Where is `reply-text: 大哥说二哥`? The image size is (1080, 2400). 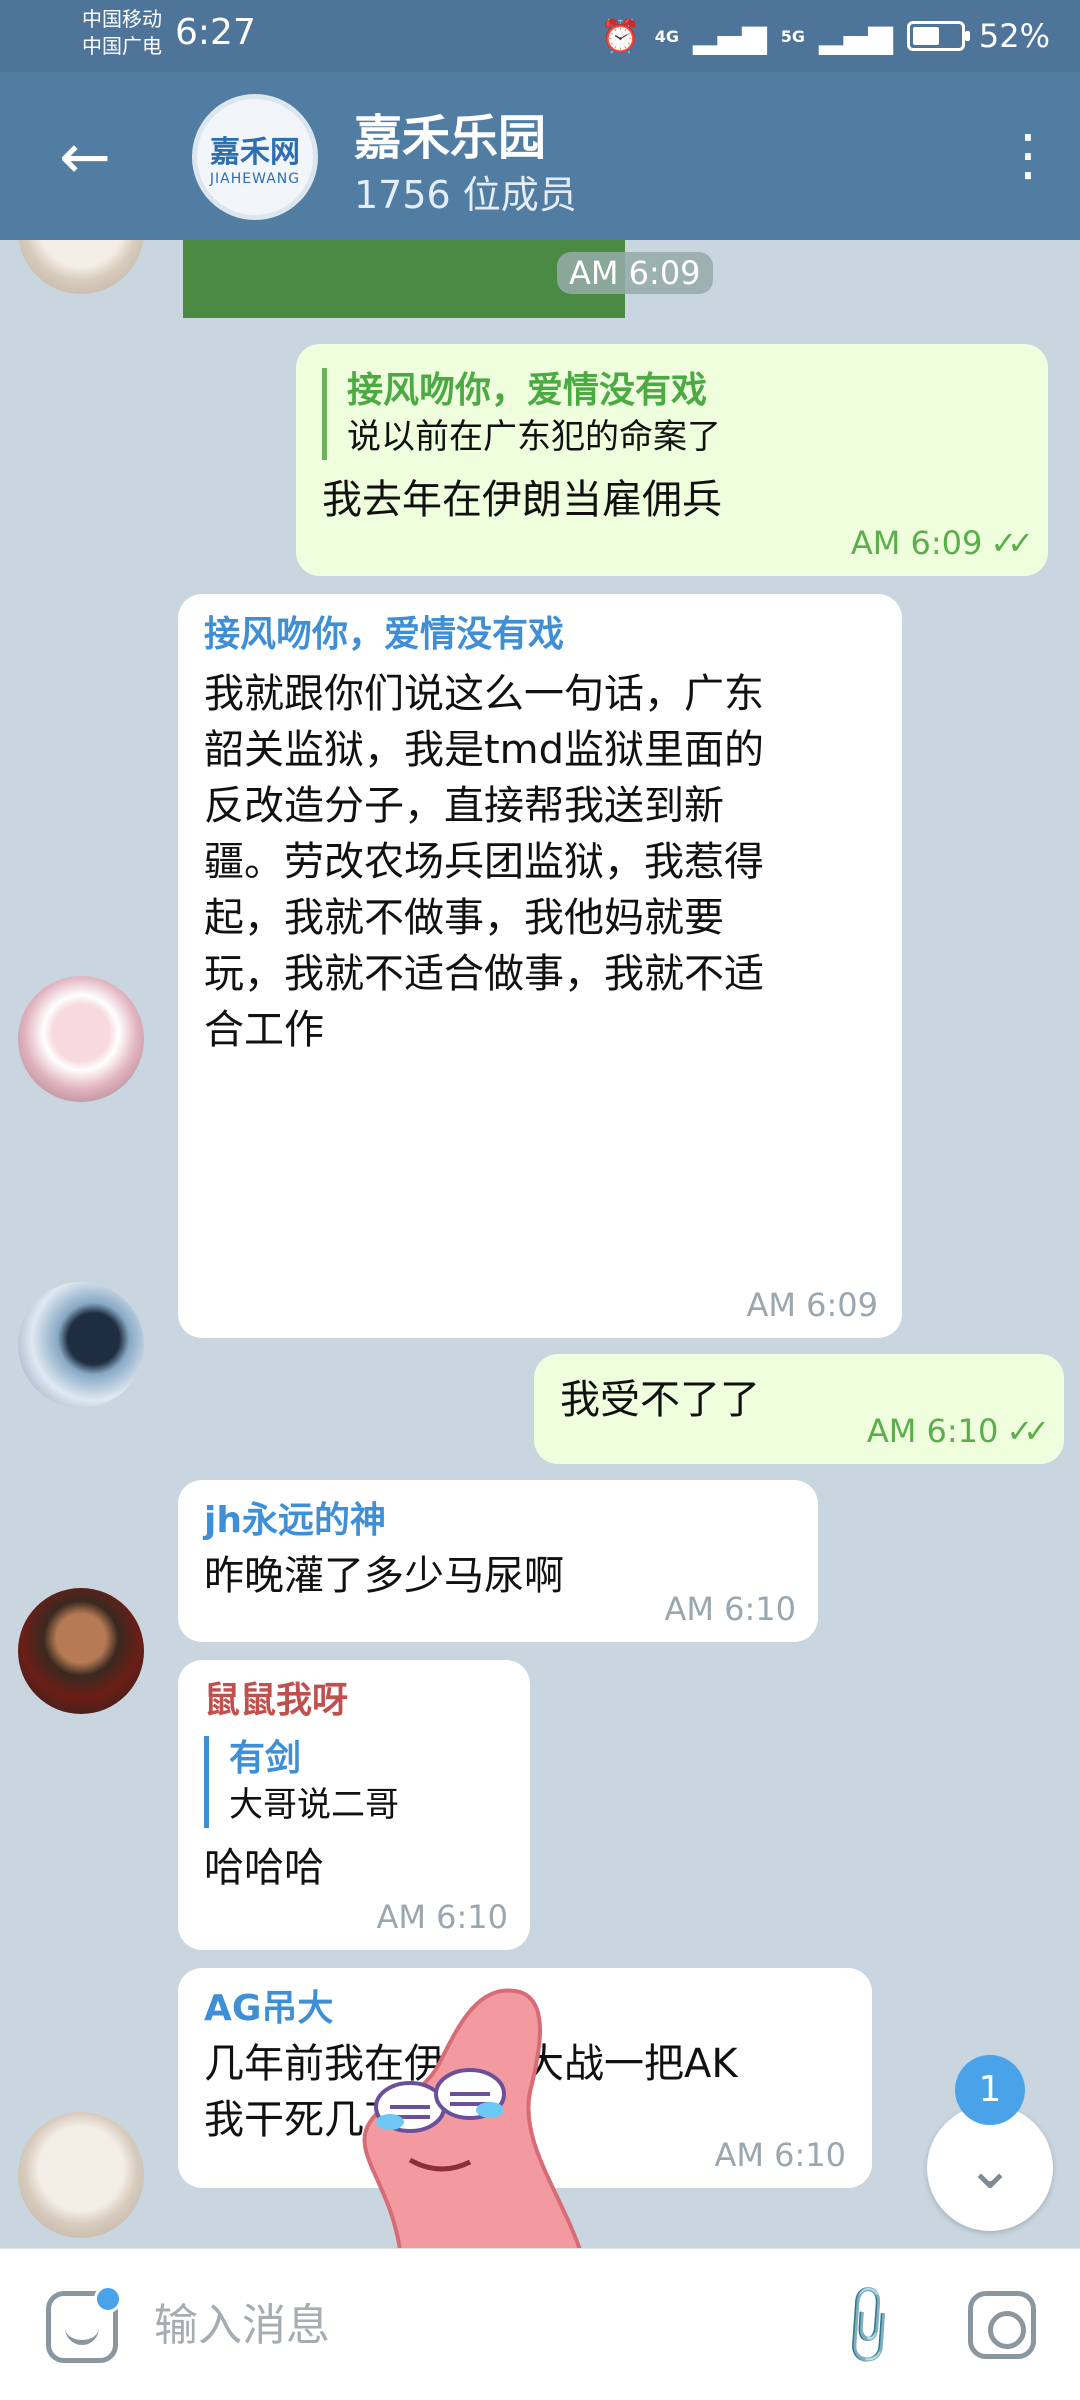 reply-text: 大哥说二哥 is located at coordinates (314, 1805).